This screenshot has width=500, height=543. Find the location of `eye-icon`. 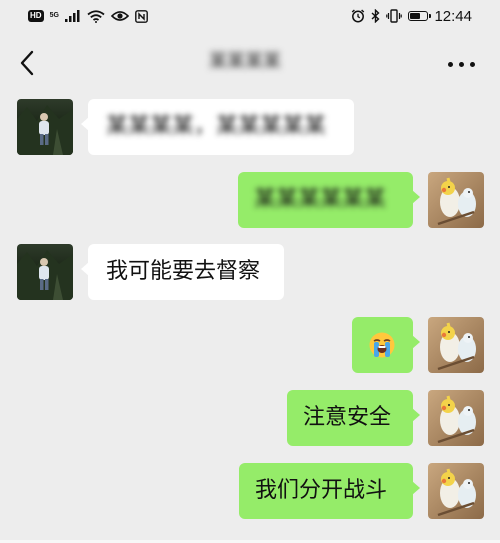

eye-icon is located at coordinates (119, 16).